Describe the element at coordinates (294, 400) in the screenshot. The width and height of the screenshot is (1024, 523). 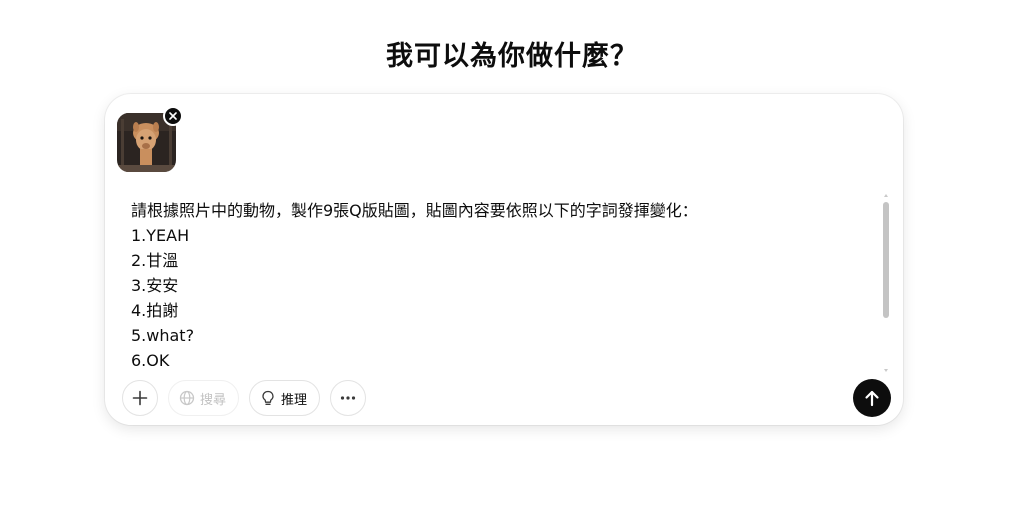
I see `reason-label: 推理` at that location.